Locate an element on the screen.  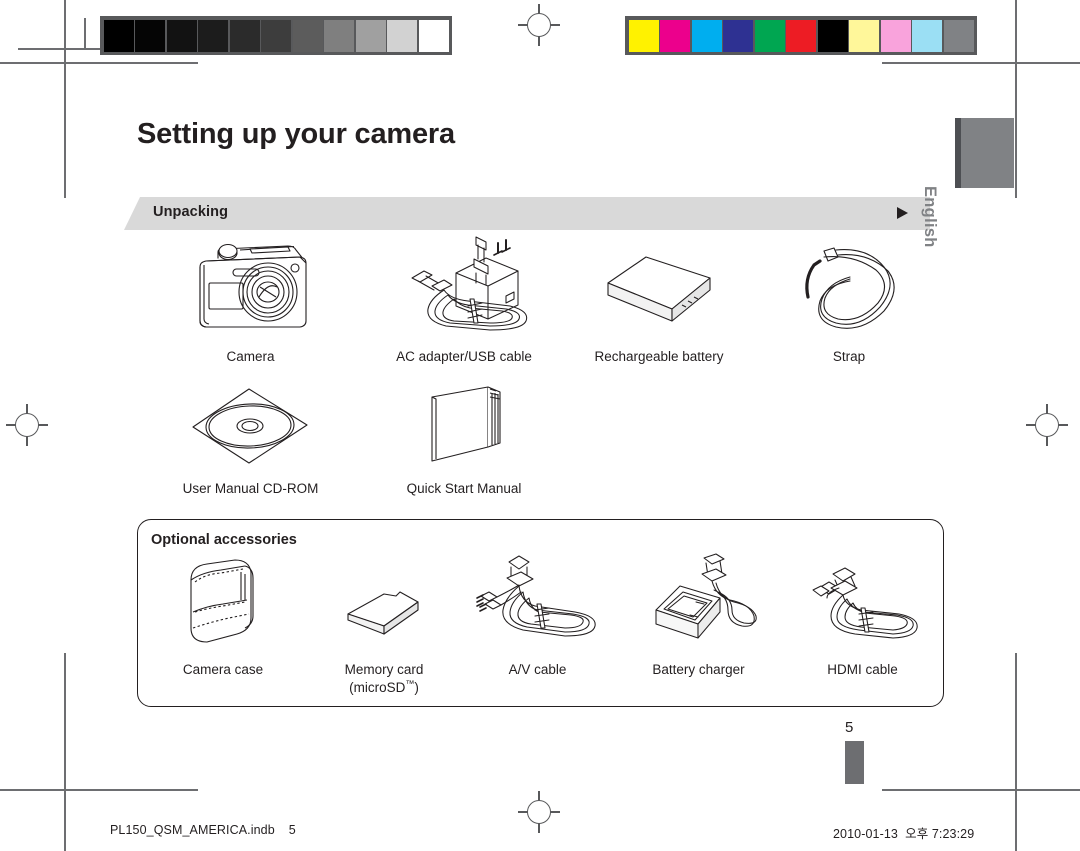
cd-rom-icon is located at coordinates (251, 427).